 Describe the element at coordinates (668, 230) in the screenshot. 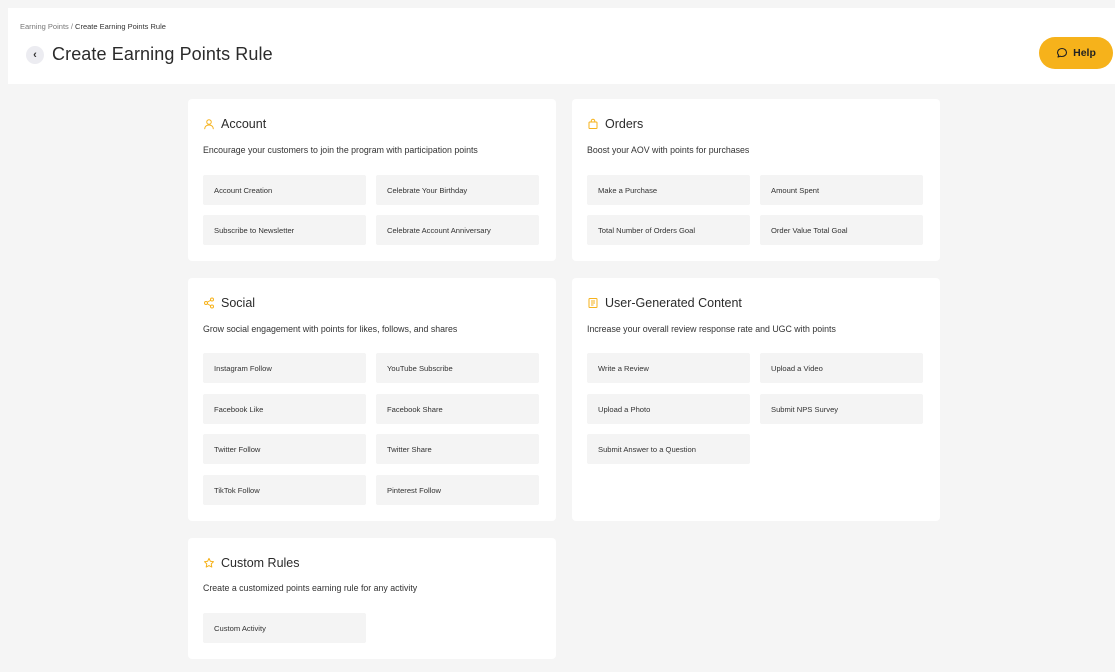

I see `option-total-orders-goal: Total Number of Orders Goal` at that location.